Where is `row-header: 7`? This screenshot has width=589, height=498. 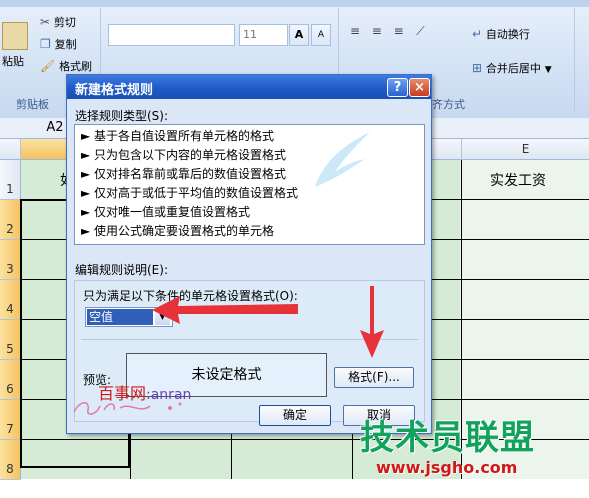
row-header: 7 is located at coordinates (10, 420).